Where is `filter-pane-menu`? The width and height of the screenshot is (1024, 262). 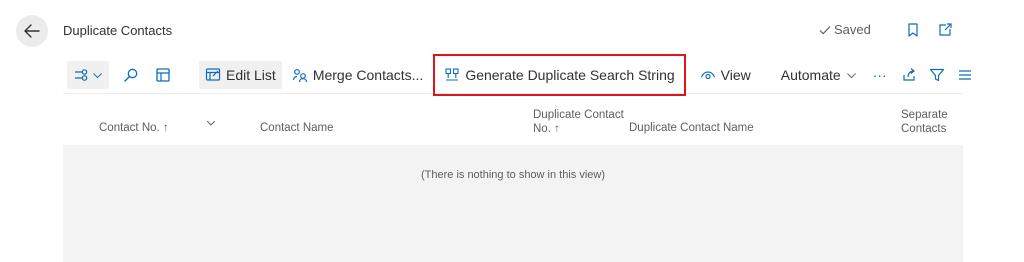 filter-pane-menu is located at coordinates (88, 75).